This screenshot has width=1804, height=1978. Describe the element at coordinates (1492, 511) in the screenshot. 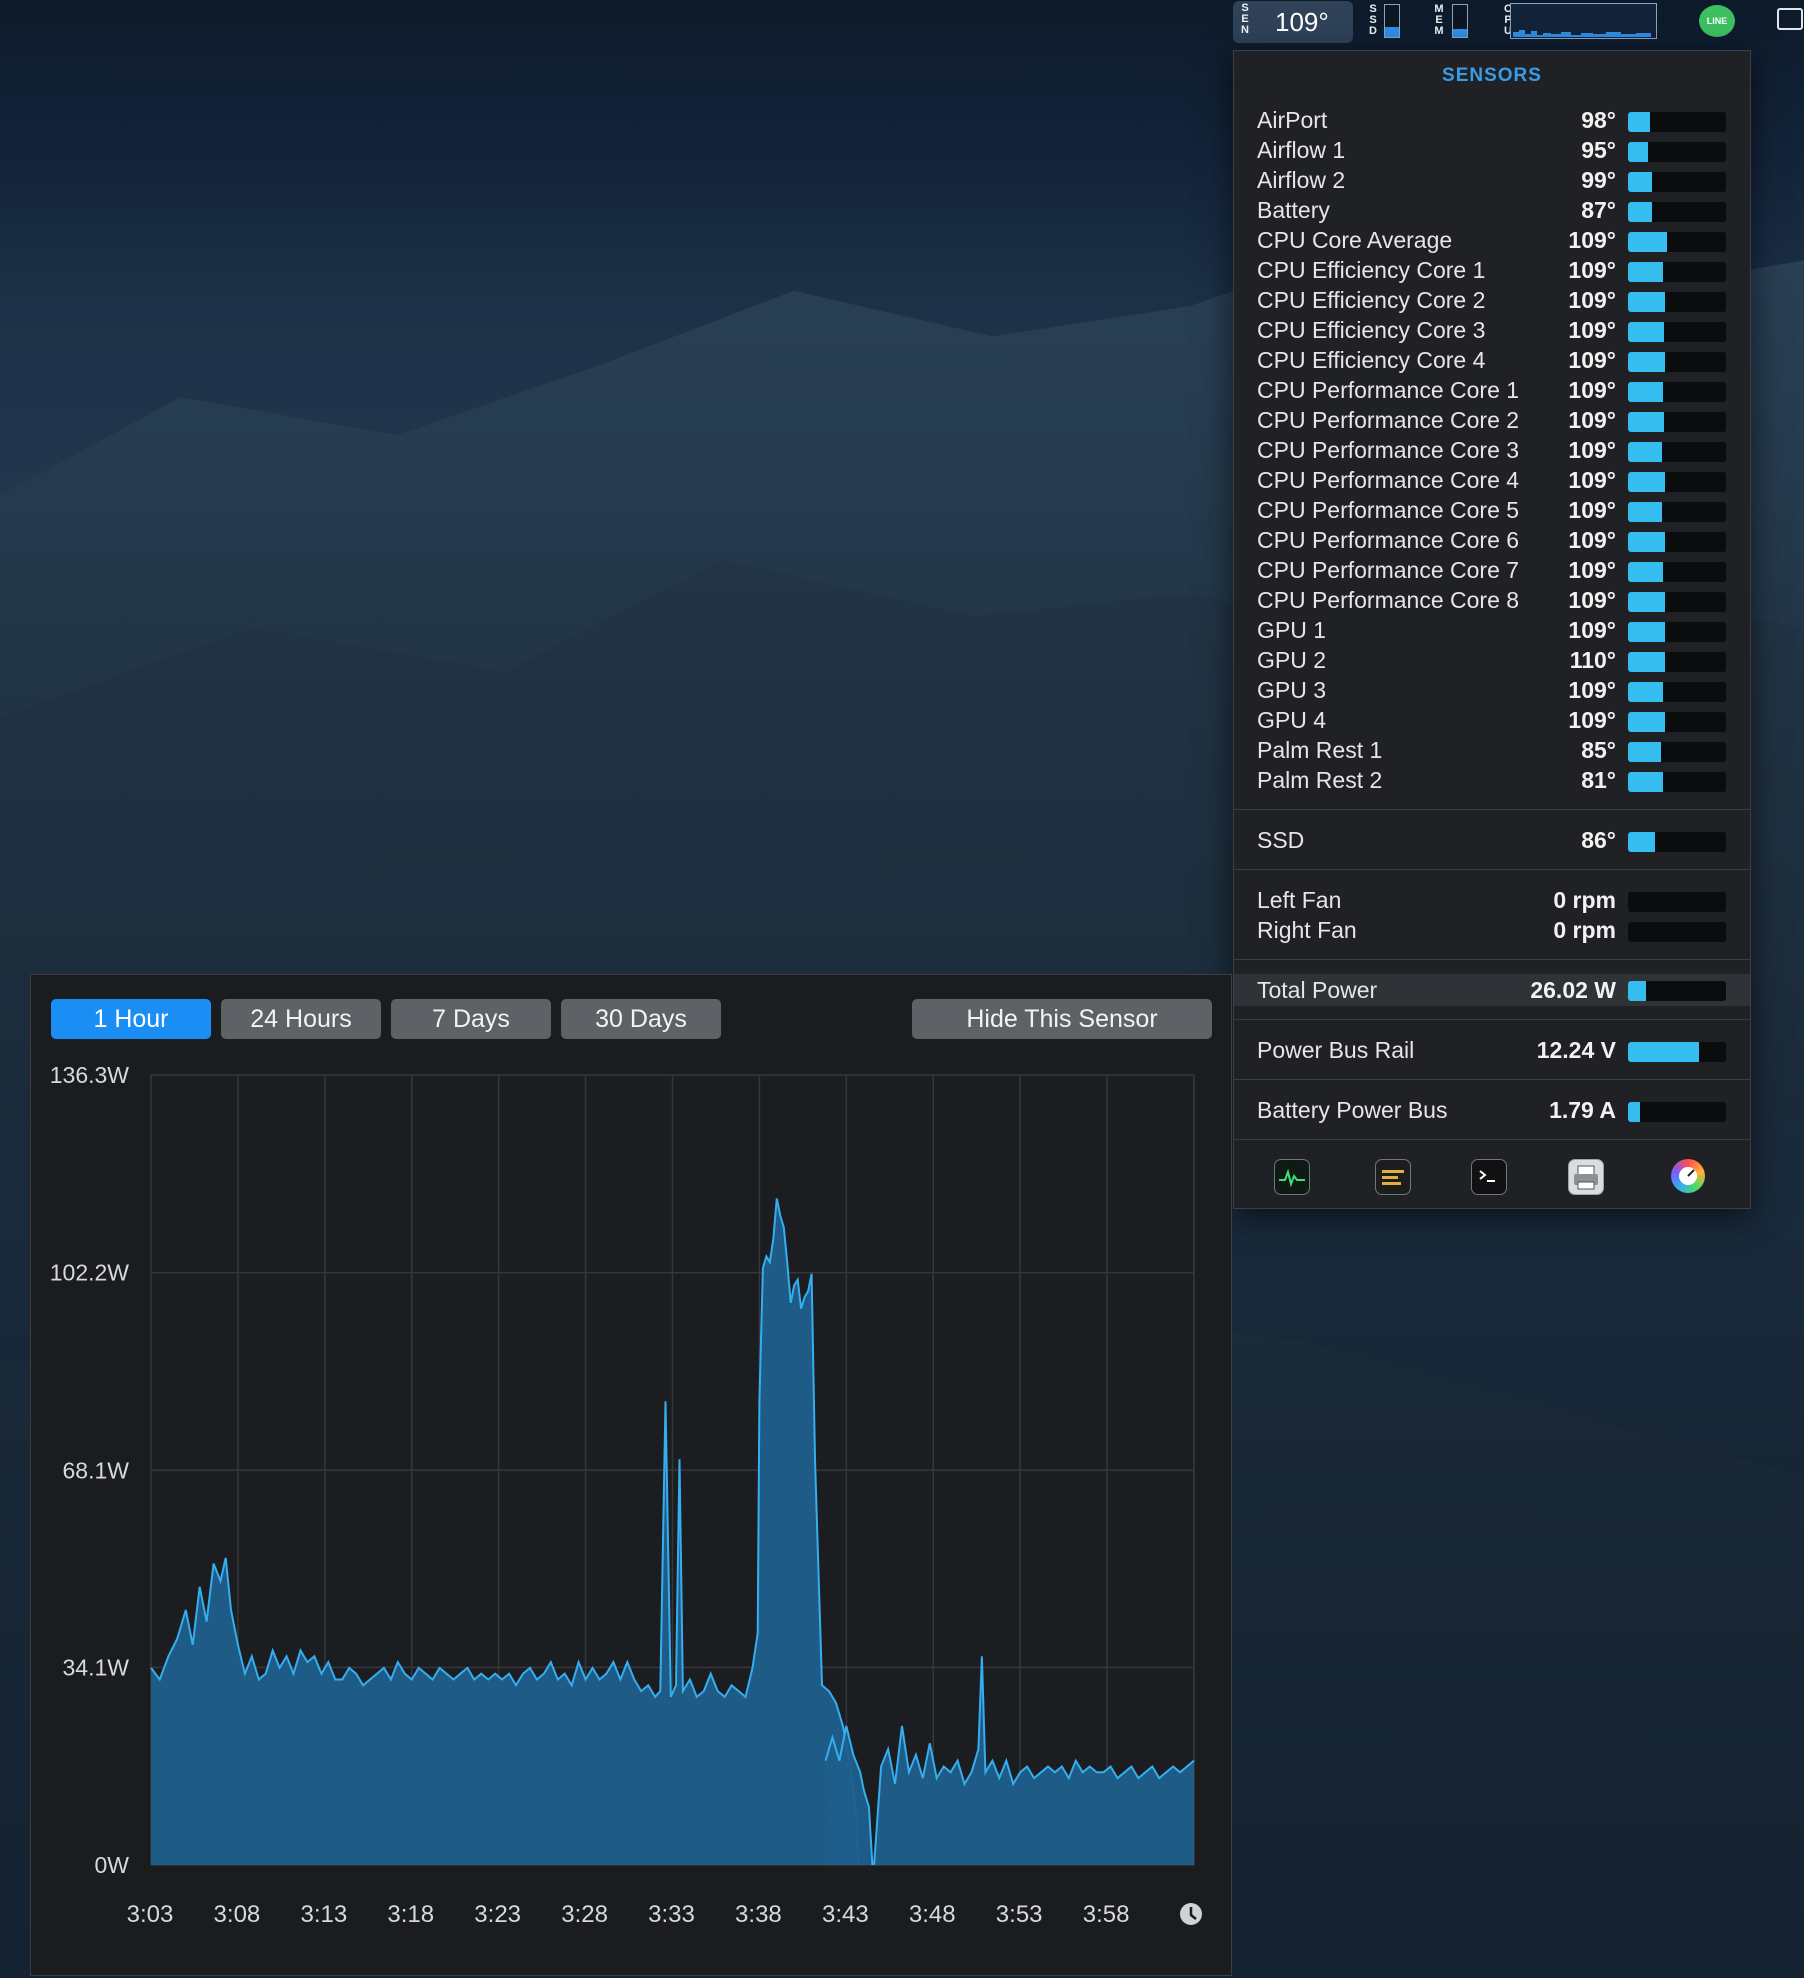

I see `sensor-row: CPU Performance Core 5 109°` at that location.